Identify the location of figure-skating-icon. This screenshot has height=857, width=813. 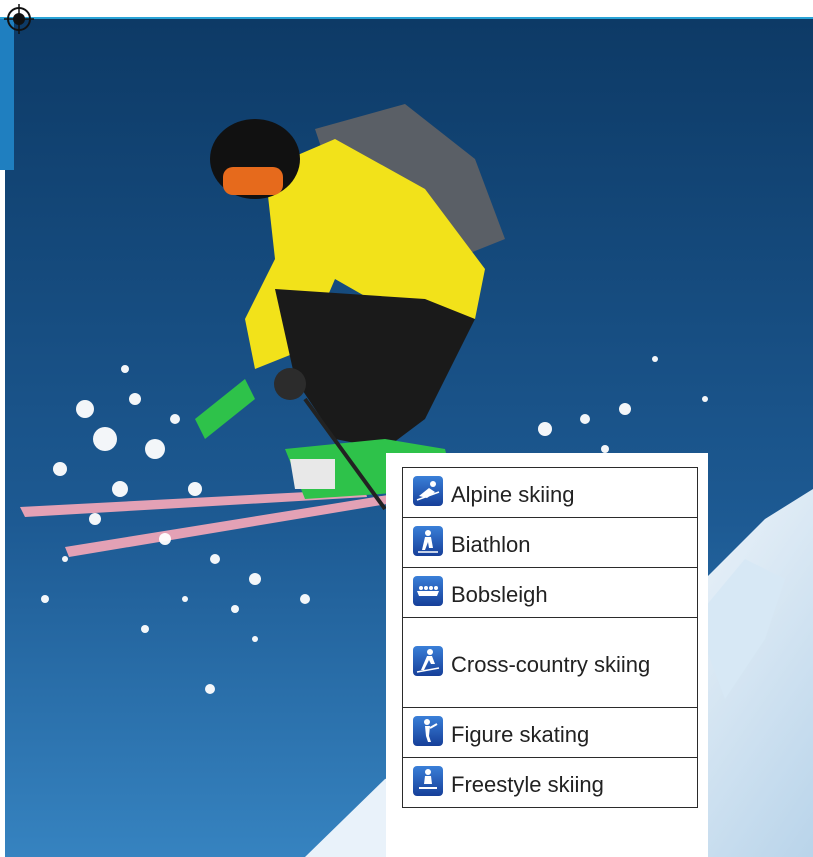
(428, 731).